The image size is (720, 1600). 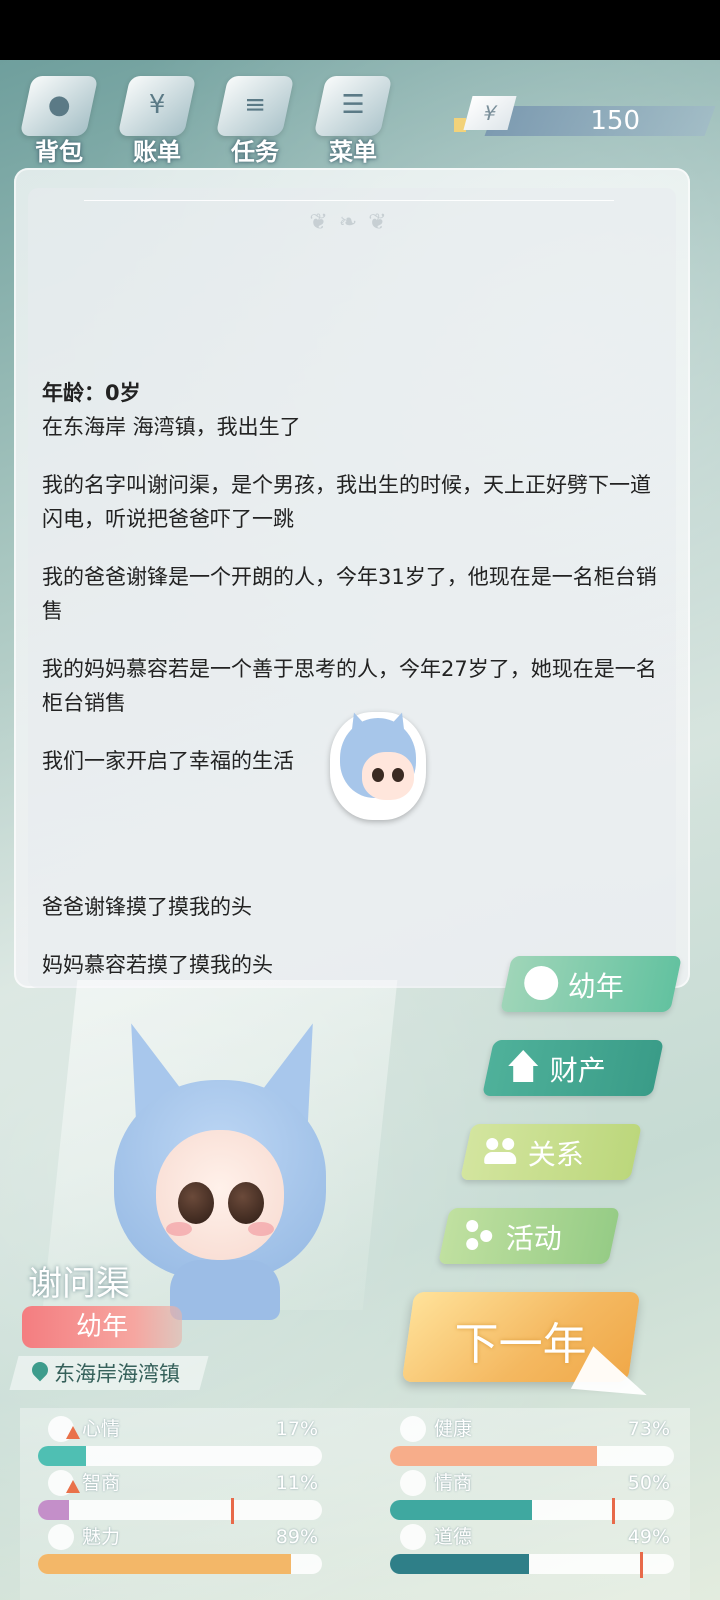 I want to click on nav-bill: ¥ 账单, so click(x=157, y=122).